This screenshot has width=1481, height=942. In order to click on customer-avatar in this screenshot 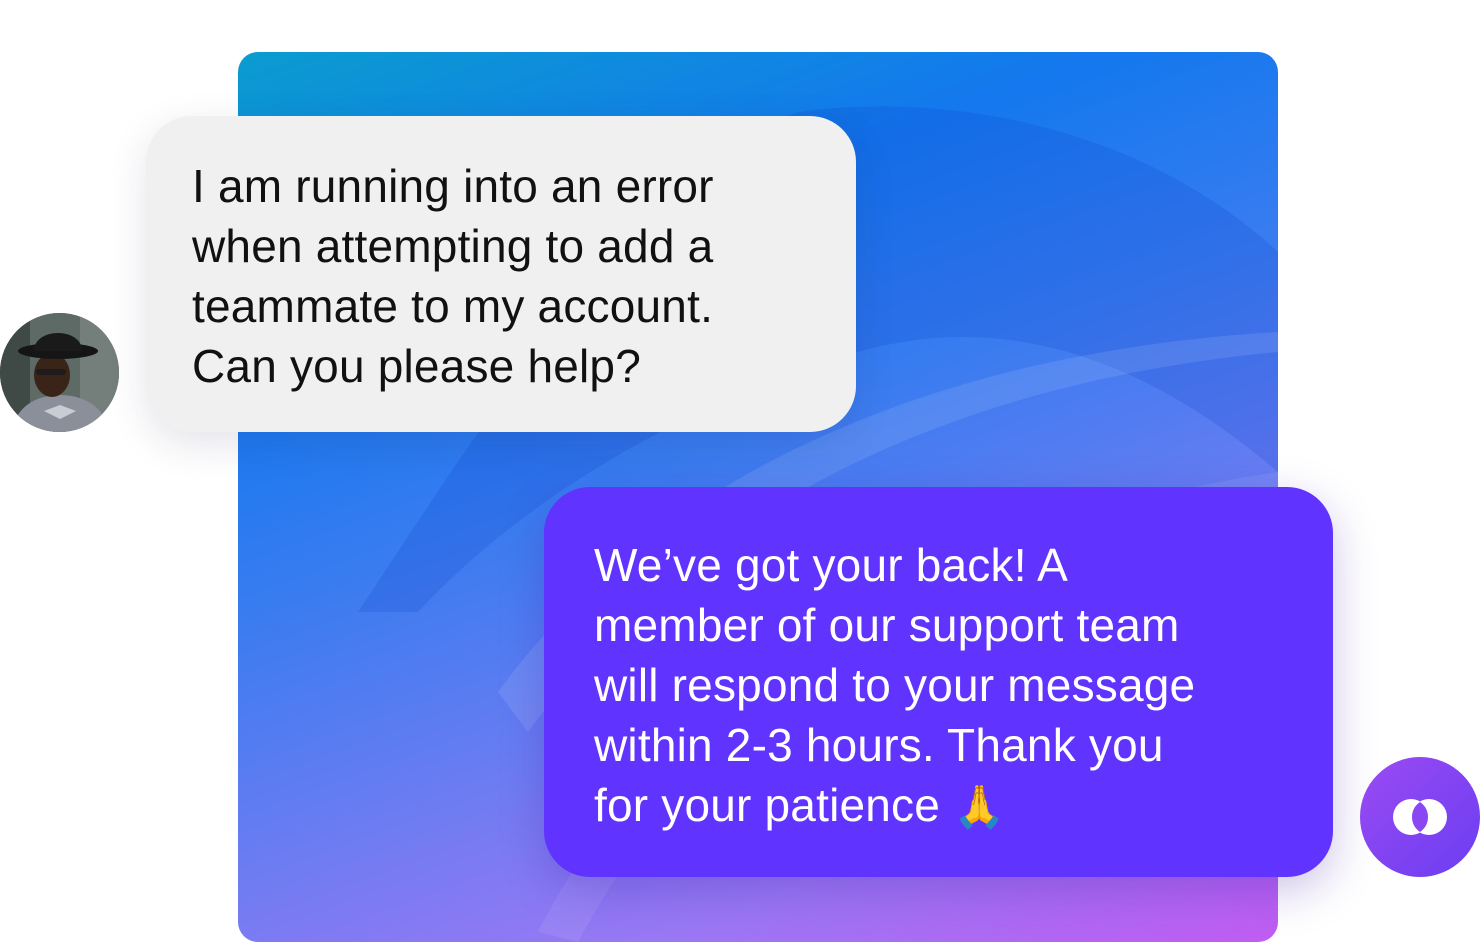, I will do `click(59, 372)`.